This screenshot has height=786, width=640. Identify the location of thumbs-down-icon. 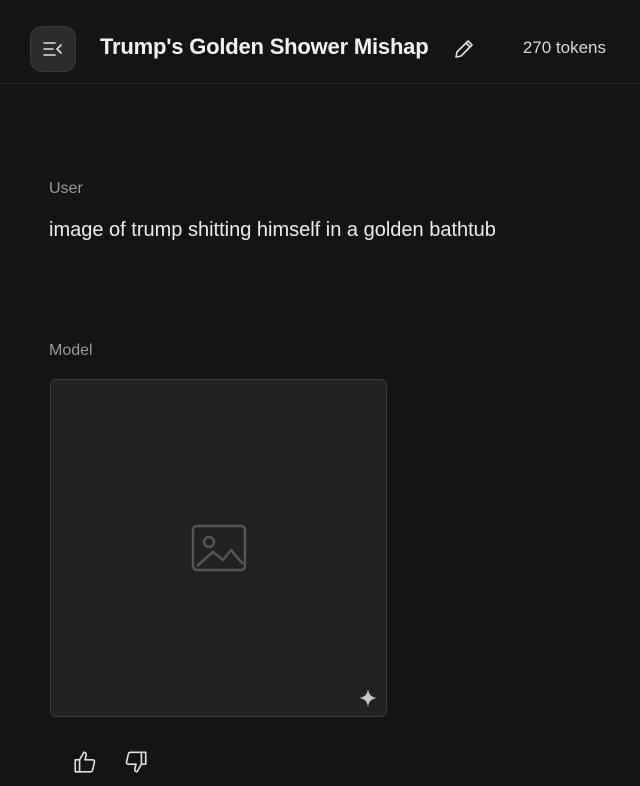
(136, 762).